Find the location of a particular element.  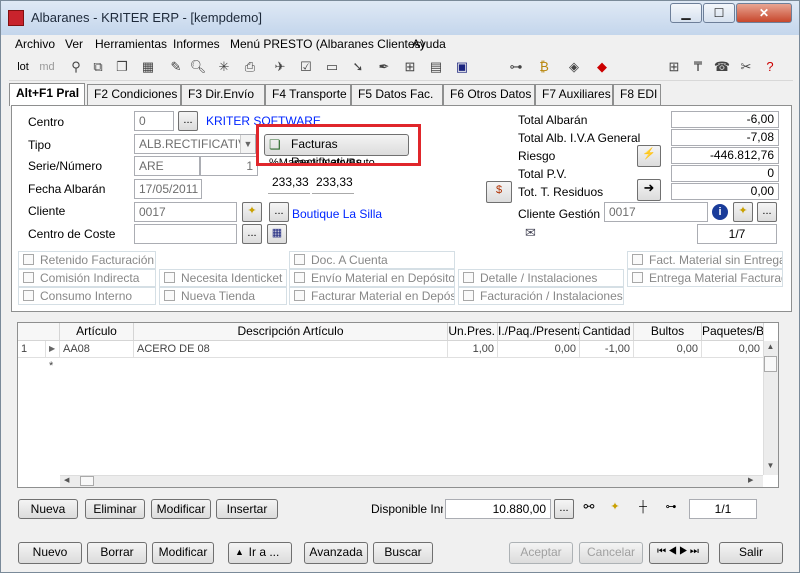

nueva-button: Nueva is located at coordinates (48, 509).